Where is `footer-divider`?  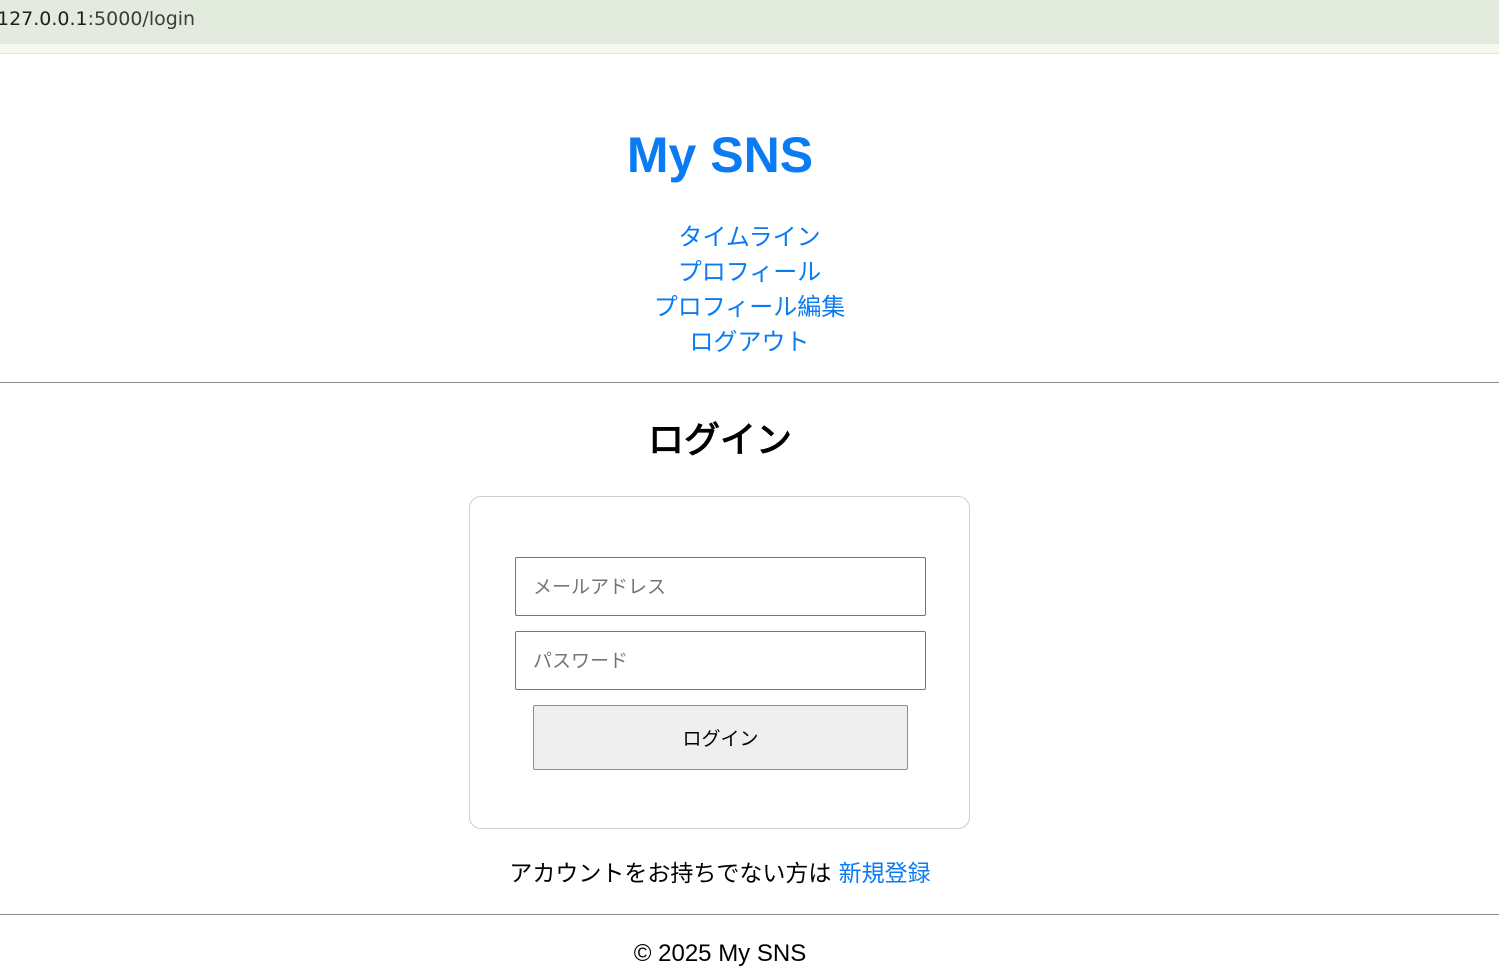
footer-divider is located at coordinates (749, 914).